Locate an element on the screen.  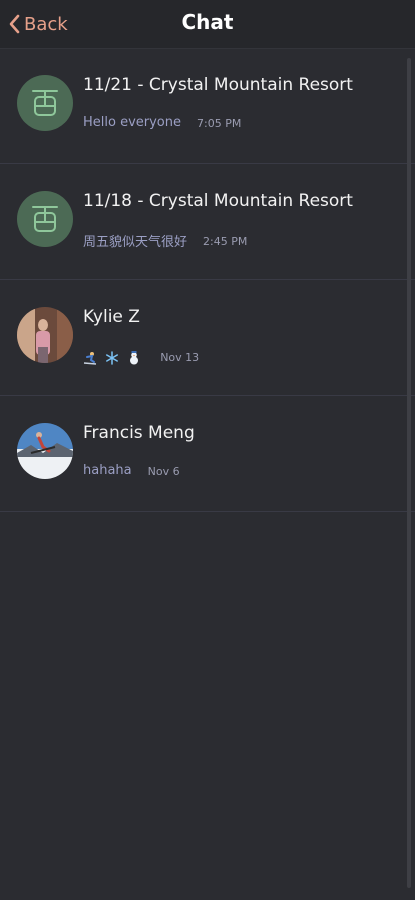
chat-meta: Nov 13 is located at coordinates (141, 356).